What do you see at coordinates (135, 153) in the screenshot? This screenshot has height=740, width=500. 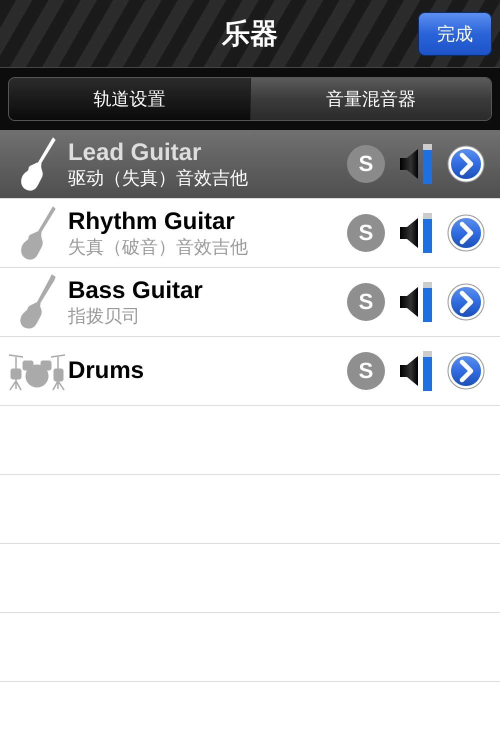 I see `track-name: Lead Guitar` at bounding box center [135, 153].